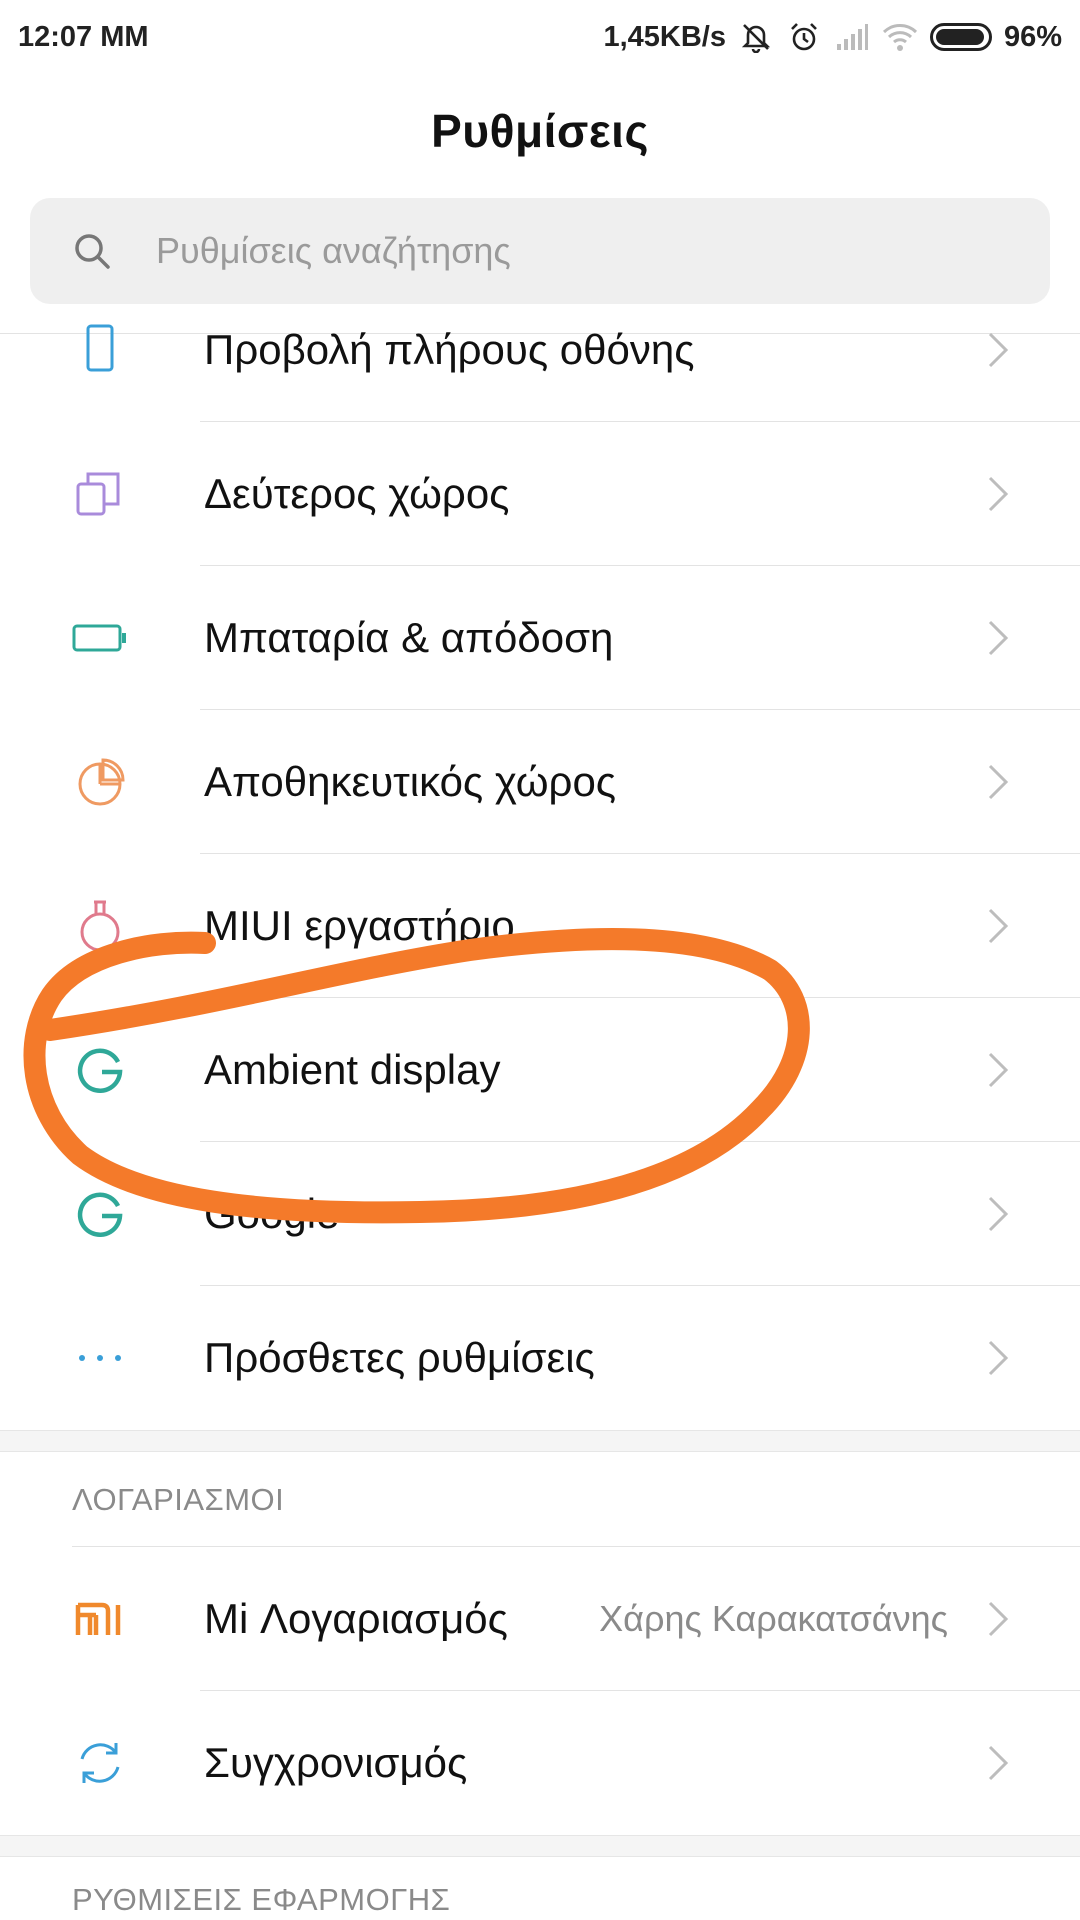  Describe the element at coordinates (92, 251) in the screenshot. I see `search-icon` at that location.